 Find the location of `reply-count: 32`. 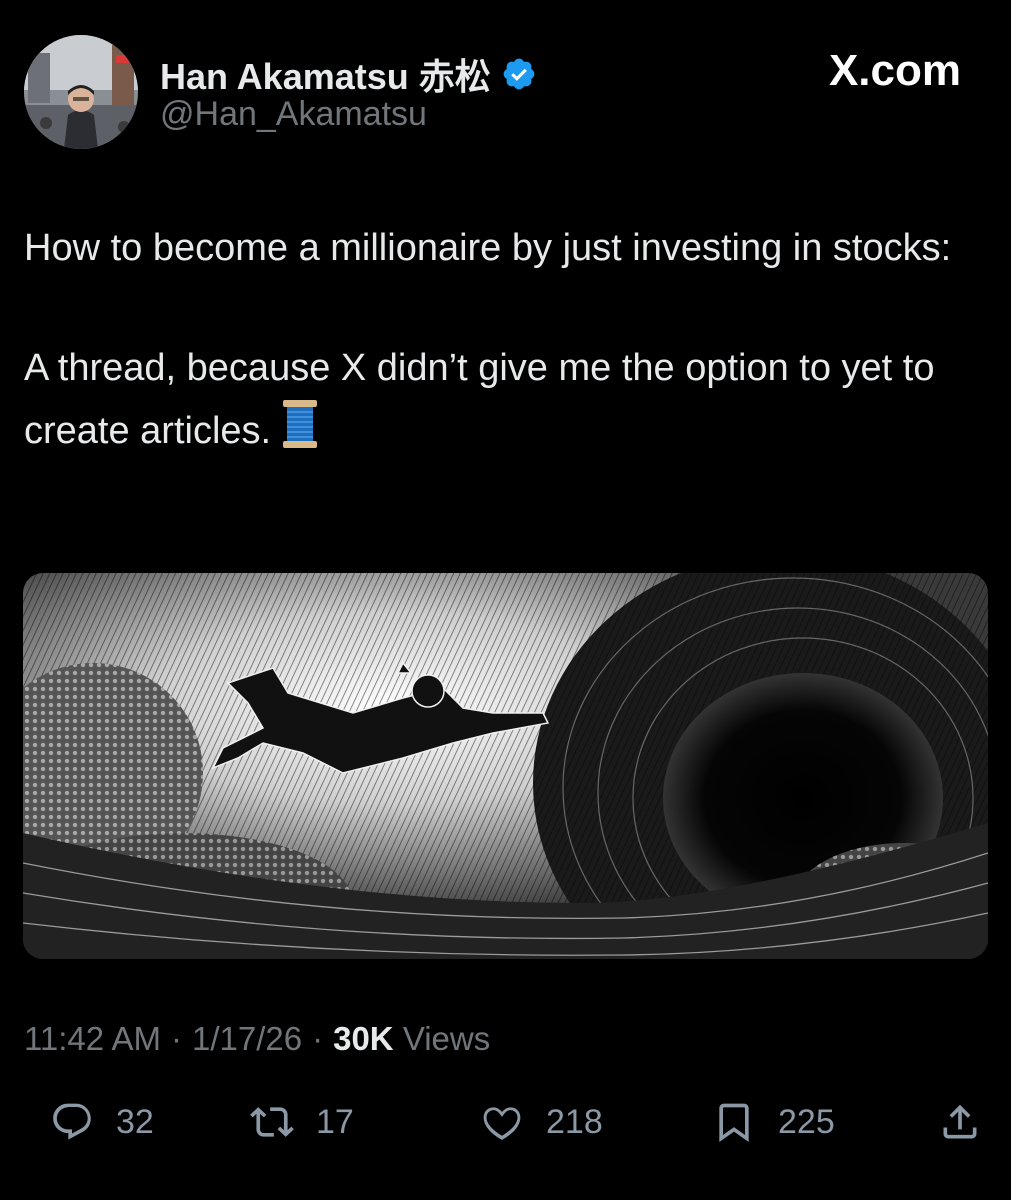

reply-count: 32 is located at coordinates (135, 1121).